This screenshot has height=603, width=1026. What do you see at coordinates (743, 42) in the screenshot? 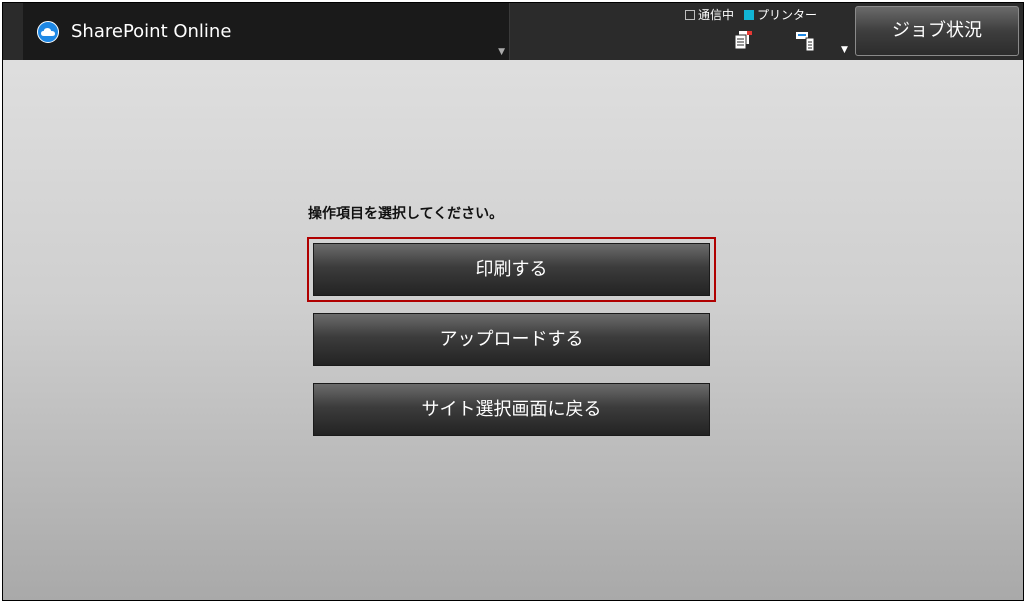
I see `document-icon` at bounding box center [743, 42].